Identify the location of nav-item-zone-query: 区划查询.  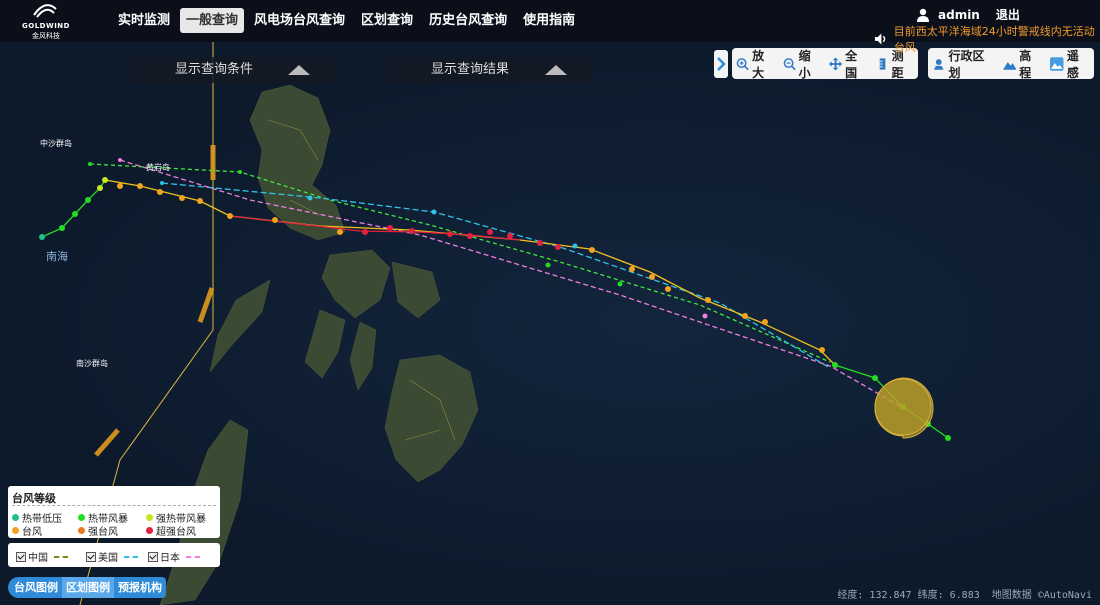
(387, 20).